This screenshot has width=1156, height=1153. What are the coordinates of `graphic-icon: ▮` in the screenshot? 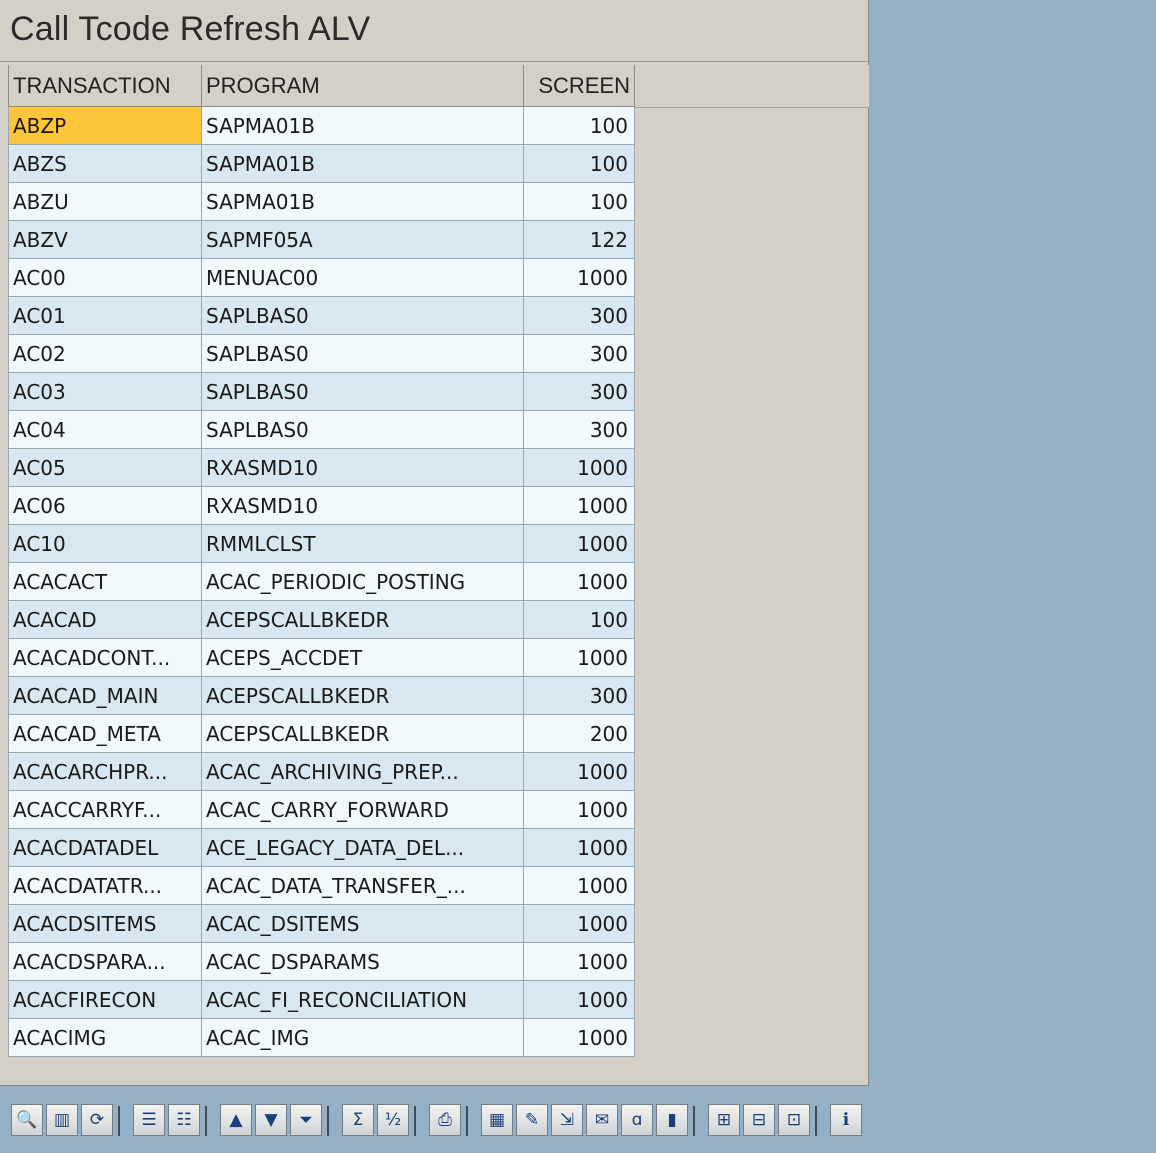 It's located at (672, 1120).